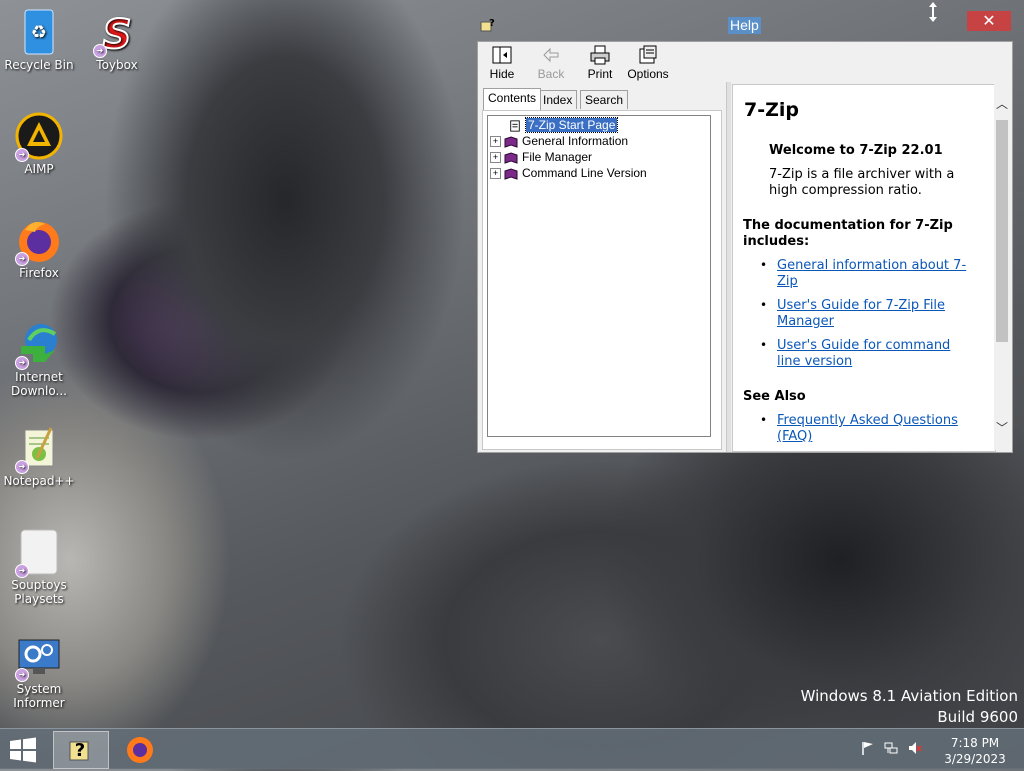 The height and width of the screenshot is (771, 1024). What do you see at coordinates (909, 696) in the screenshot?
I see `watermark-edition: Windows 8.1 Aviation Edition` at bounding box center [909, 696].